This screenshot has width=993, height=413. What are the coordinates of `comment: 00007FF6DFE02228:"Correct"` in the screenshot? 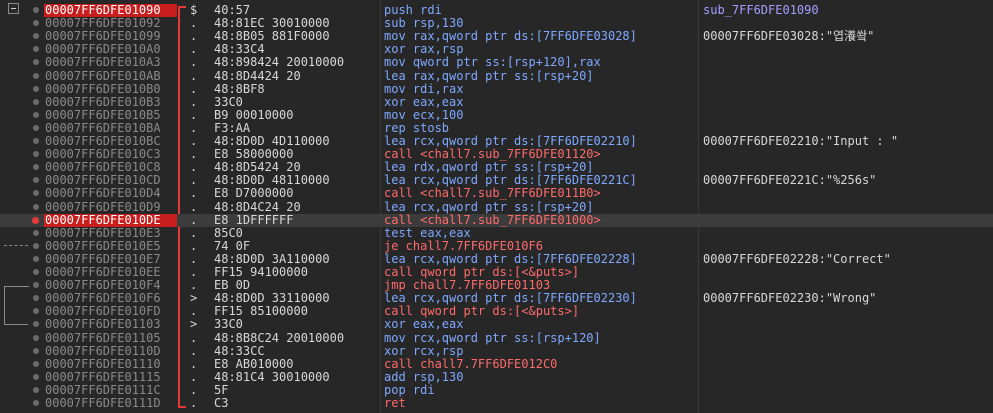 It's located at (797, 258).